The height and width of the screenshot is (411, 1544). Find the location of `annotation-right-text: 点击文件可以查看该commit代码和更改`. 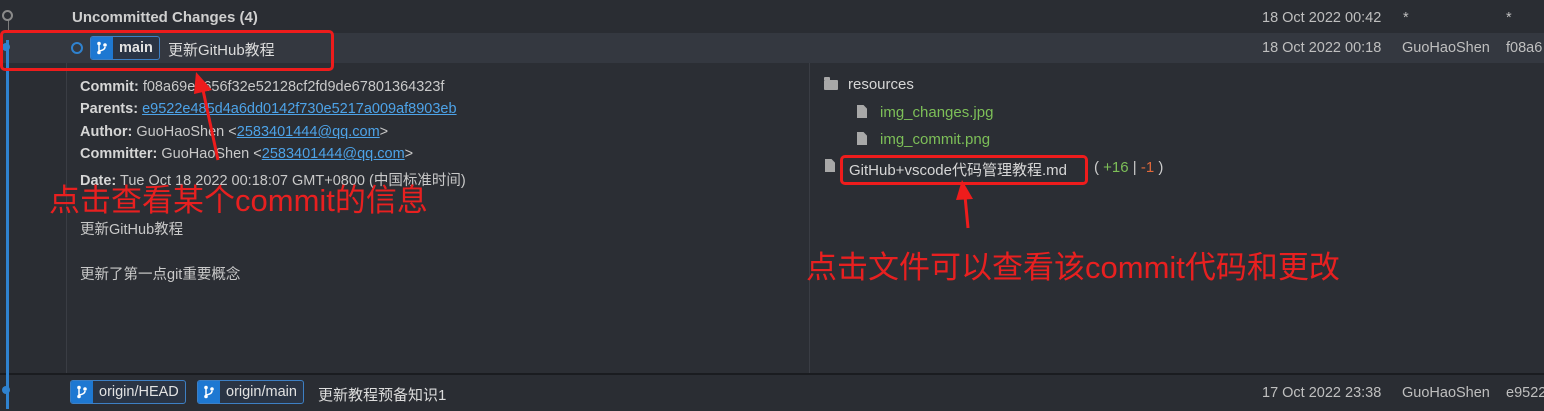

annotation-right-text: 点击文件可以查看该commit代码和更改 is located at coordinates (1073, 267).